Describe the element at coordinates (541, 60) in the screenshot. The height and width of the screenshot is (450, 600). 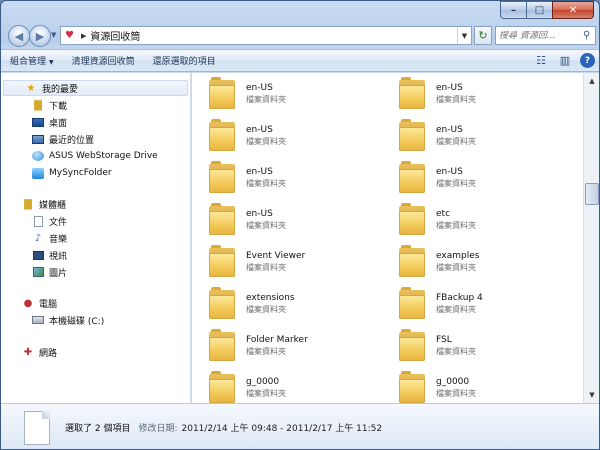
I see `change-view-icon: ☷` at that location.